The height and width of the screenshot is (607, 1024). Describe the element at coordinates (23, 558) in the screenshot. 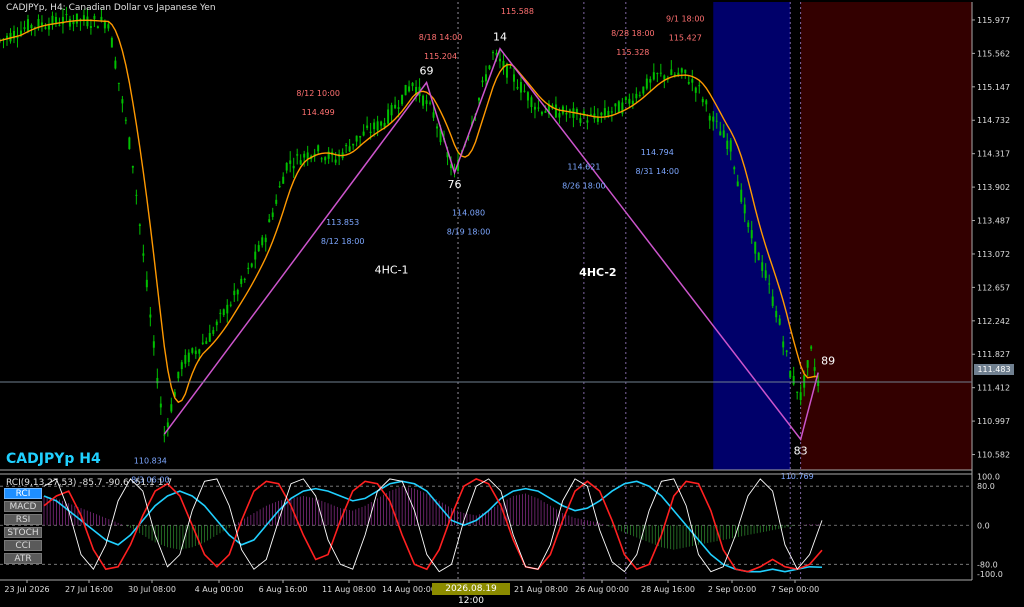

I see `atr-button: ATR` at that location.